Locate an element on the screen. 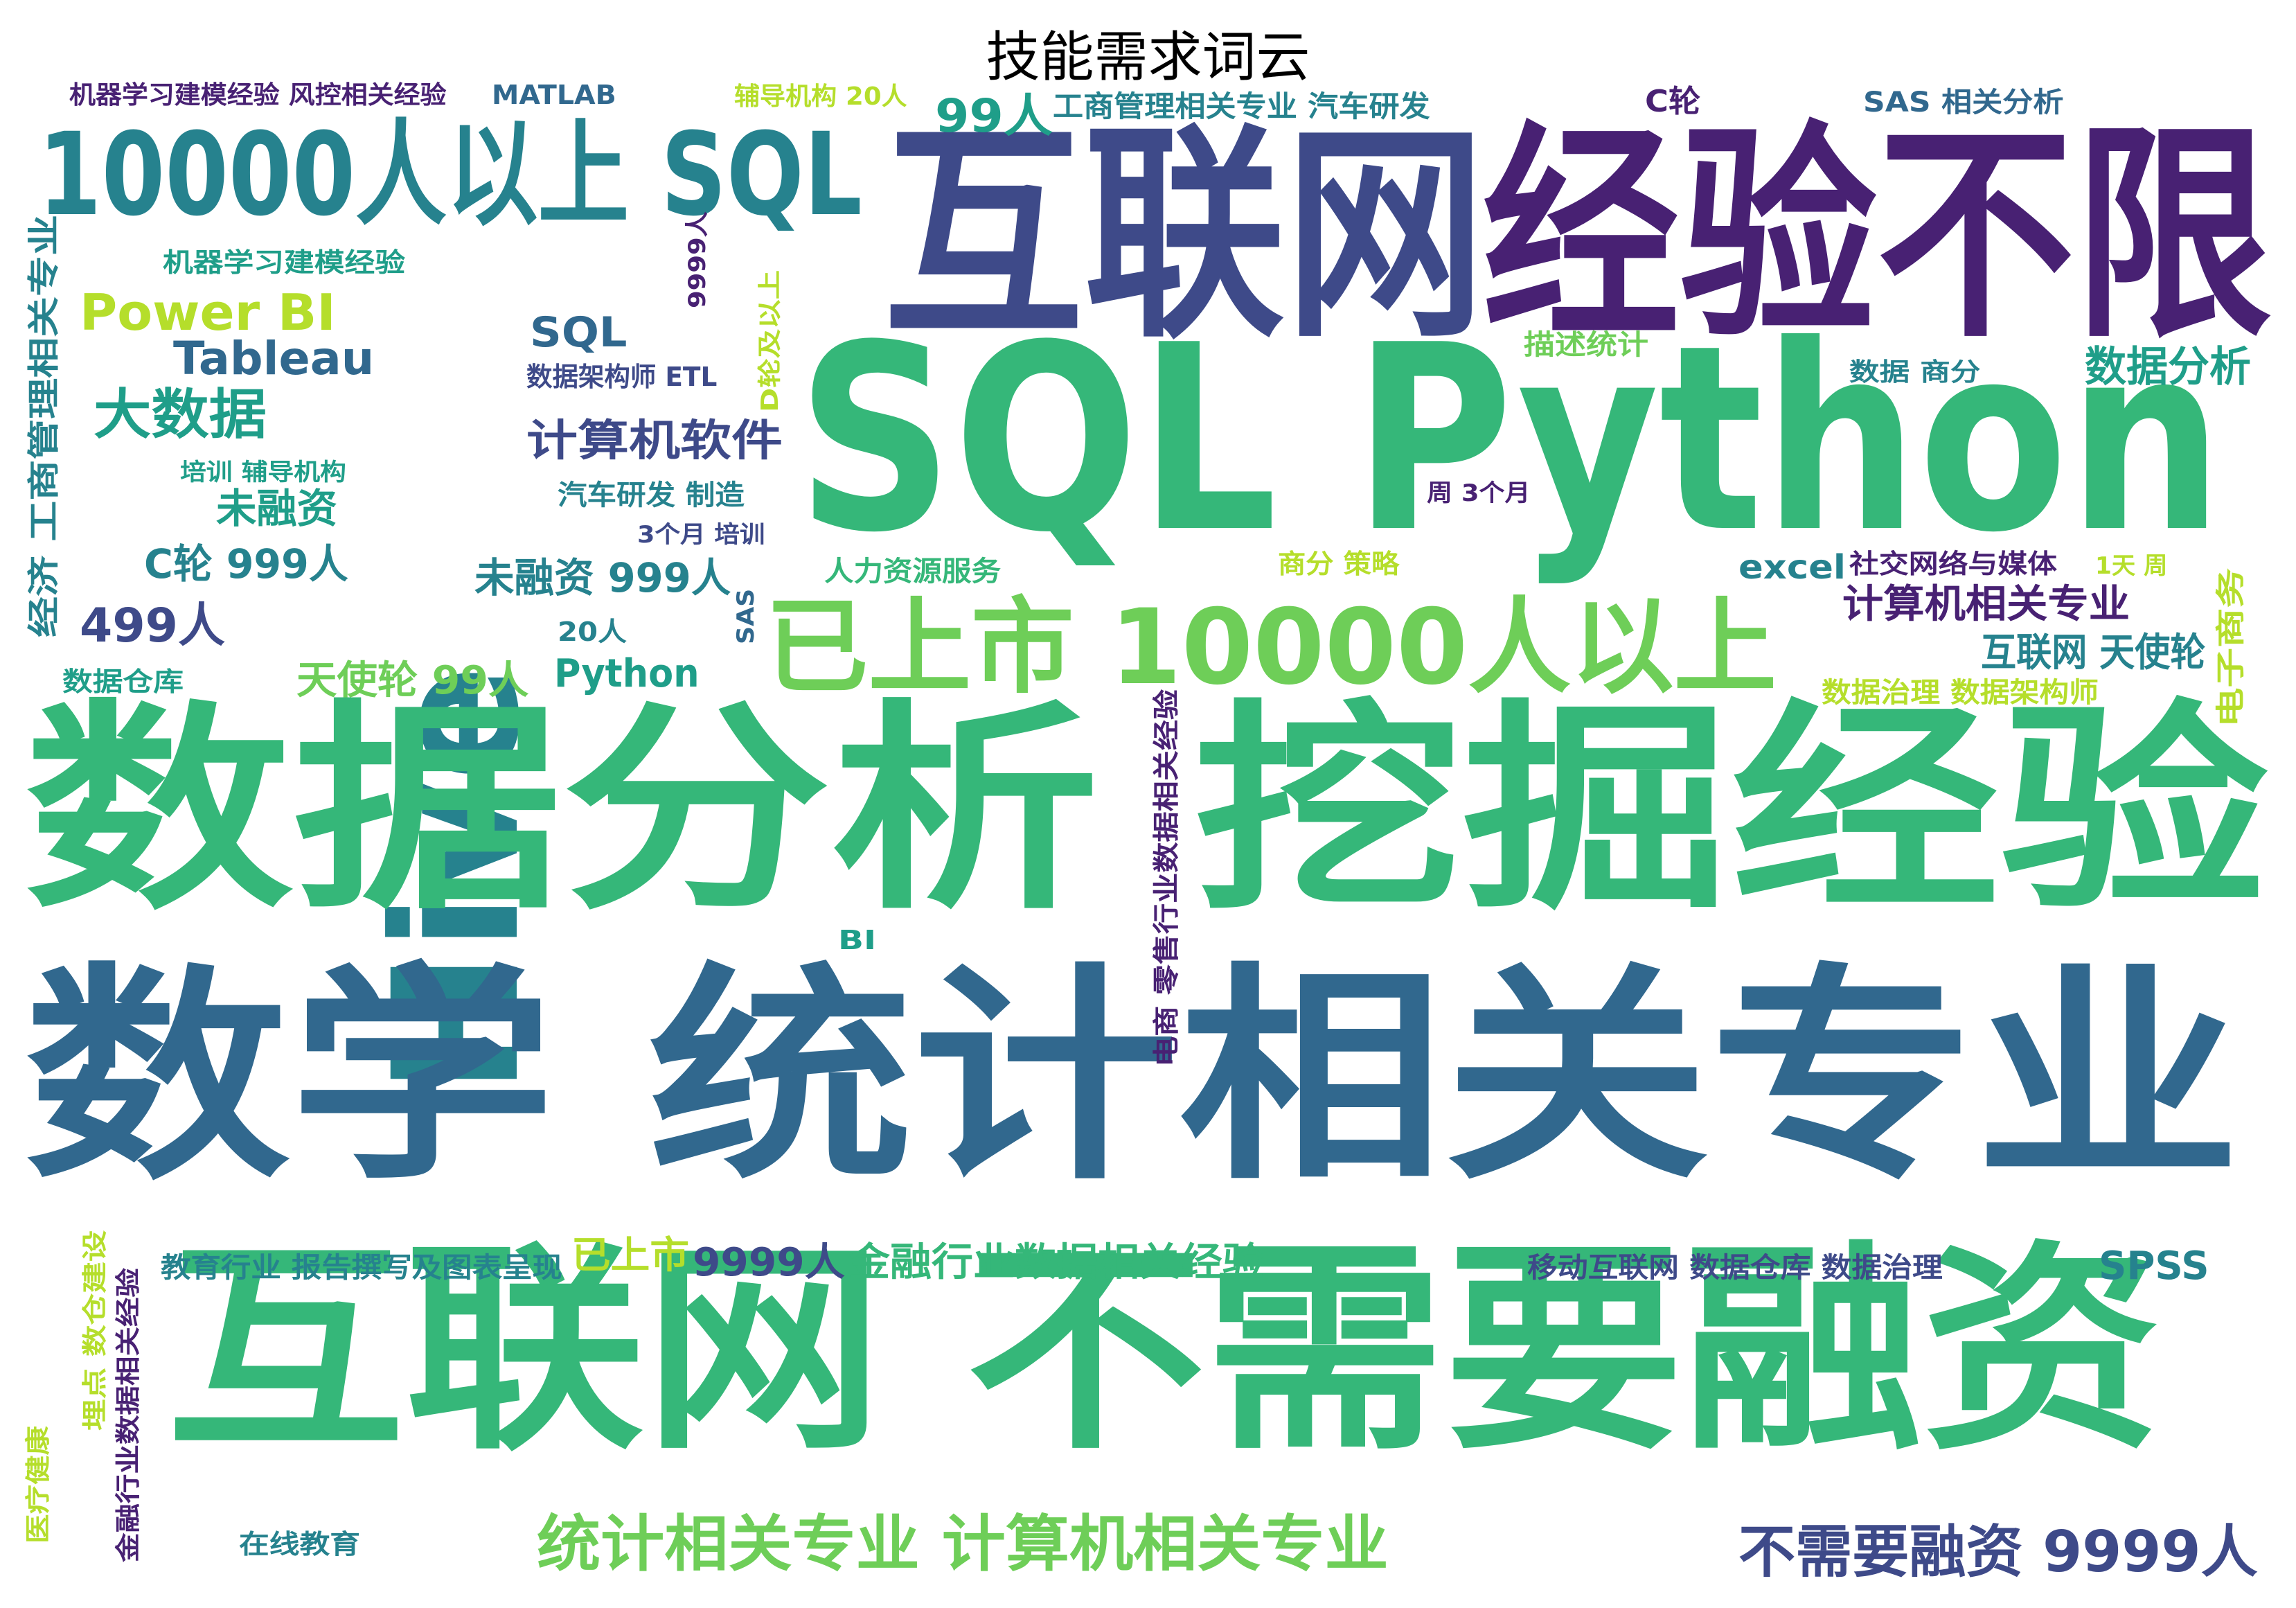 The image size is (2296, 1608). word-cloud-term: SQL Python is located at coordinates (1510, 440).